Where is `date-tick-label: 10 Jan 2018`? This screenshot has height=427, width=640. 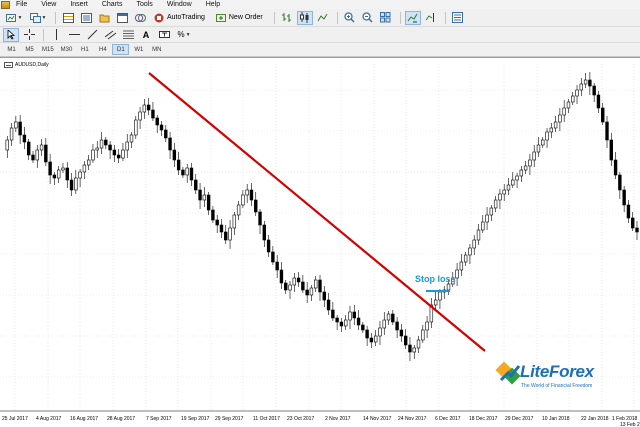 date-tick-label: 10 Jan 2018 is located at coordinates (556, 419).